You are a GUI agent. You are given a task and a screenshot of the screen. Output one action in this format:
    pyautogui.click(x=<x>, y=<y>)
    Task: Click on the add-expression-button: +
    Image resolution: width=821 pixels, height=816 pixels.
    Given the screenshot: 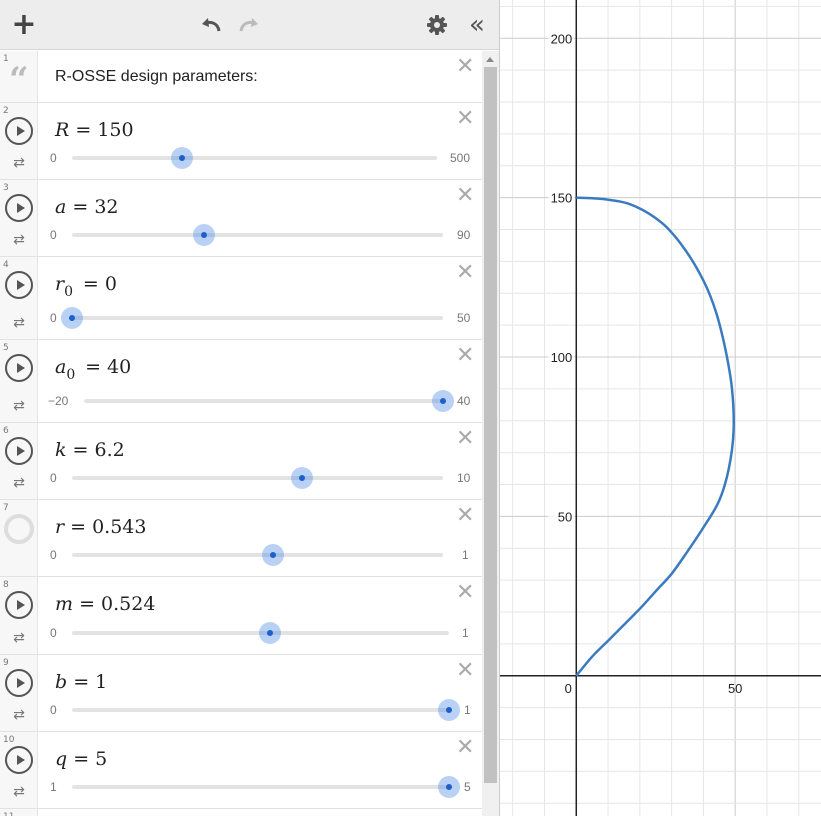 What is the action you would take?
    pyautogui.click(x=24, y=25)
    